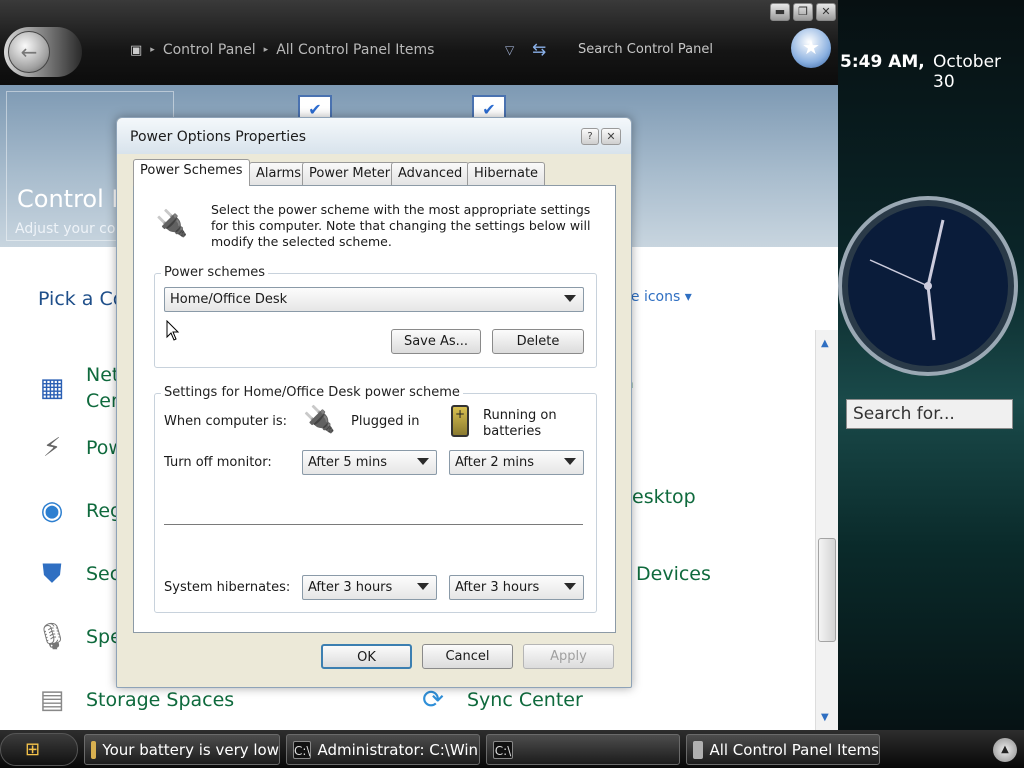  What do you see at coordinates (520, 423) in the screenshot?
I see `on-batteries-label: Running on batteries` at bounding box center [520, 423].